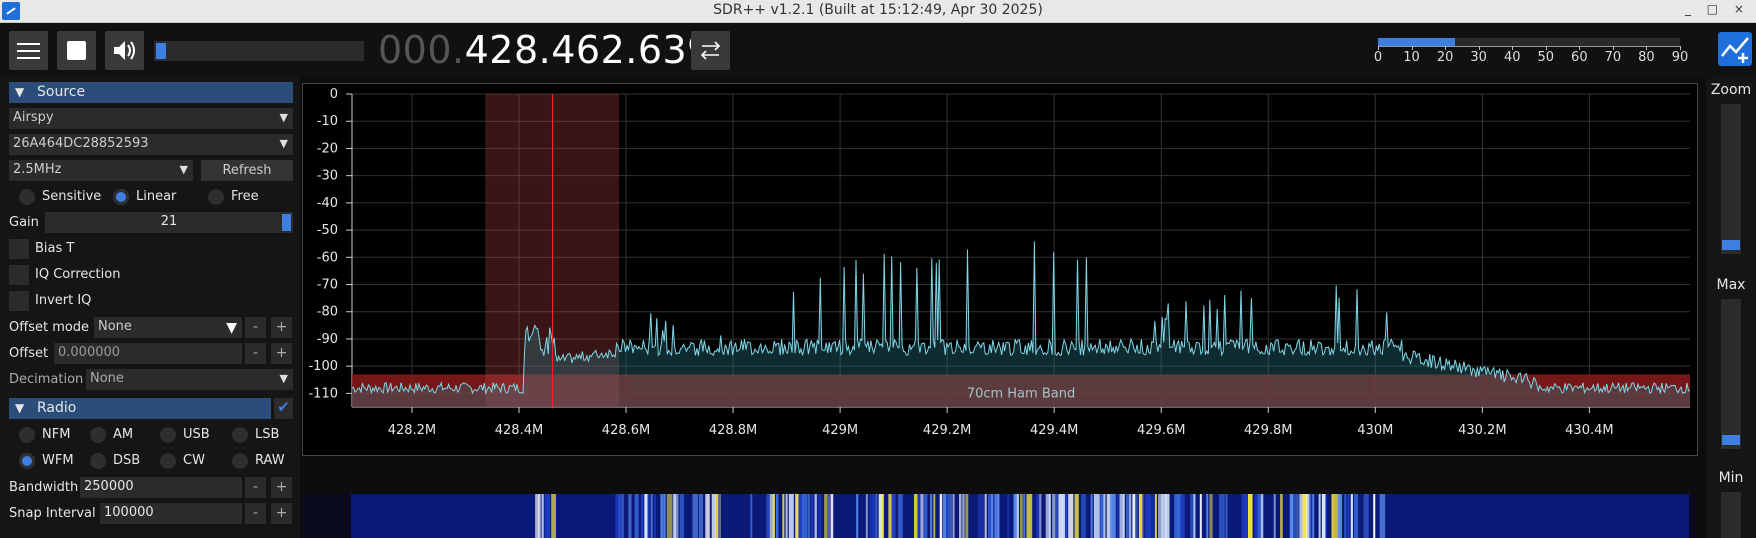  Describe the element at coordinates (255, 353) in the screenshot. I see `offset-decrement: -` at that location.